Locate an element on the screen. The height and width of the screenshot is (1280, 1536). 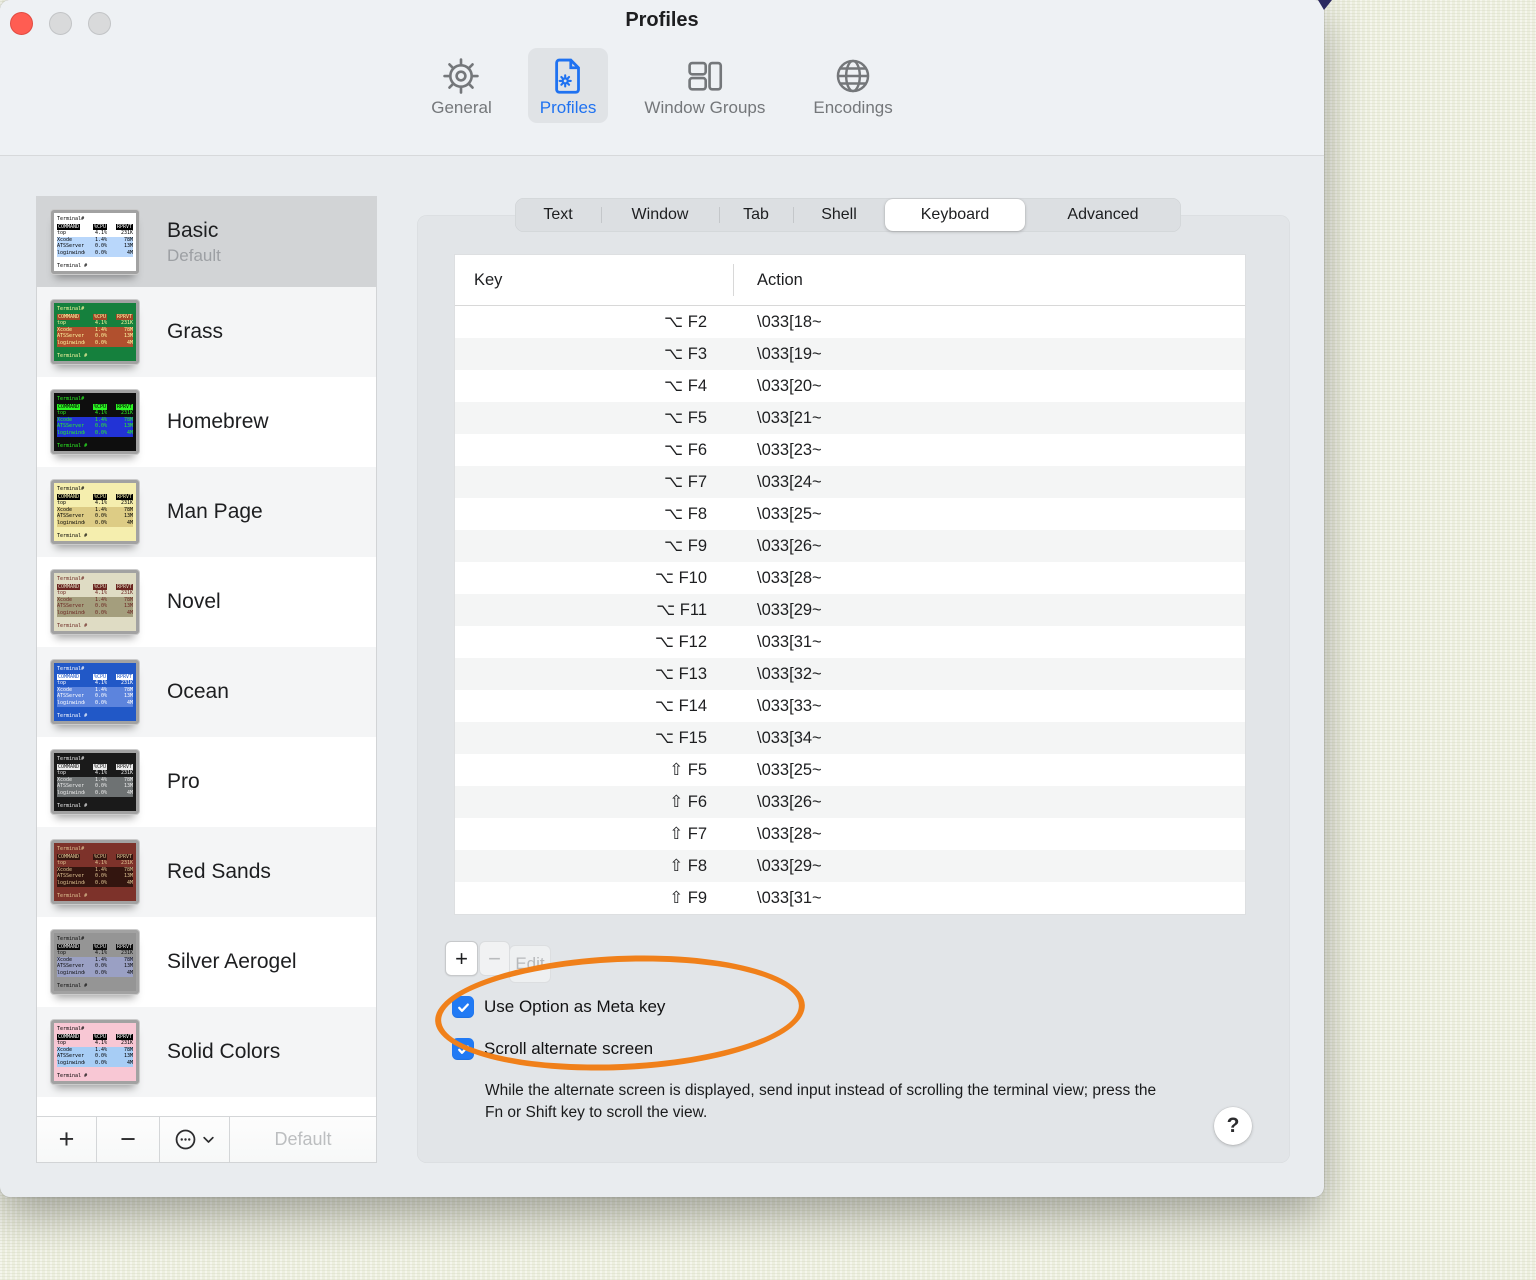
tab-keyboard: Keyboard is located at coordinates (955, 215).